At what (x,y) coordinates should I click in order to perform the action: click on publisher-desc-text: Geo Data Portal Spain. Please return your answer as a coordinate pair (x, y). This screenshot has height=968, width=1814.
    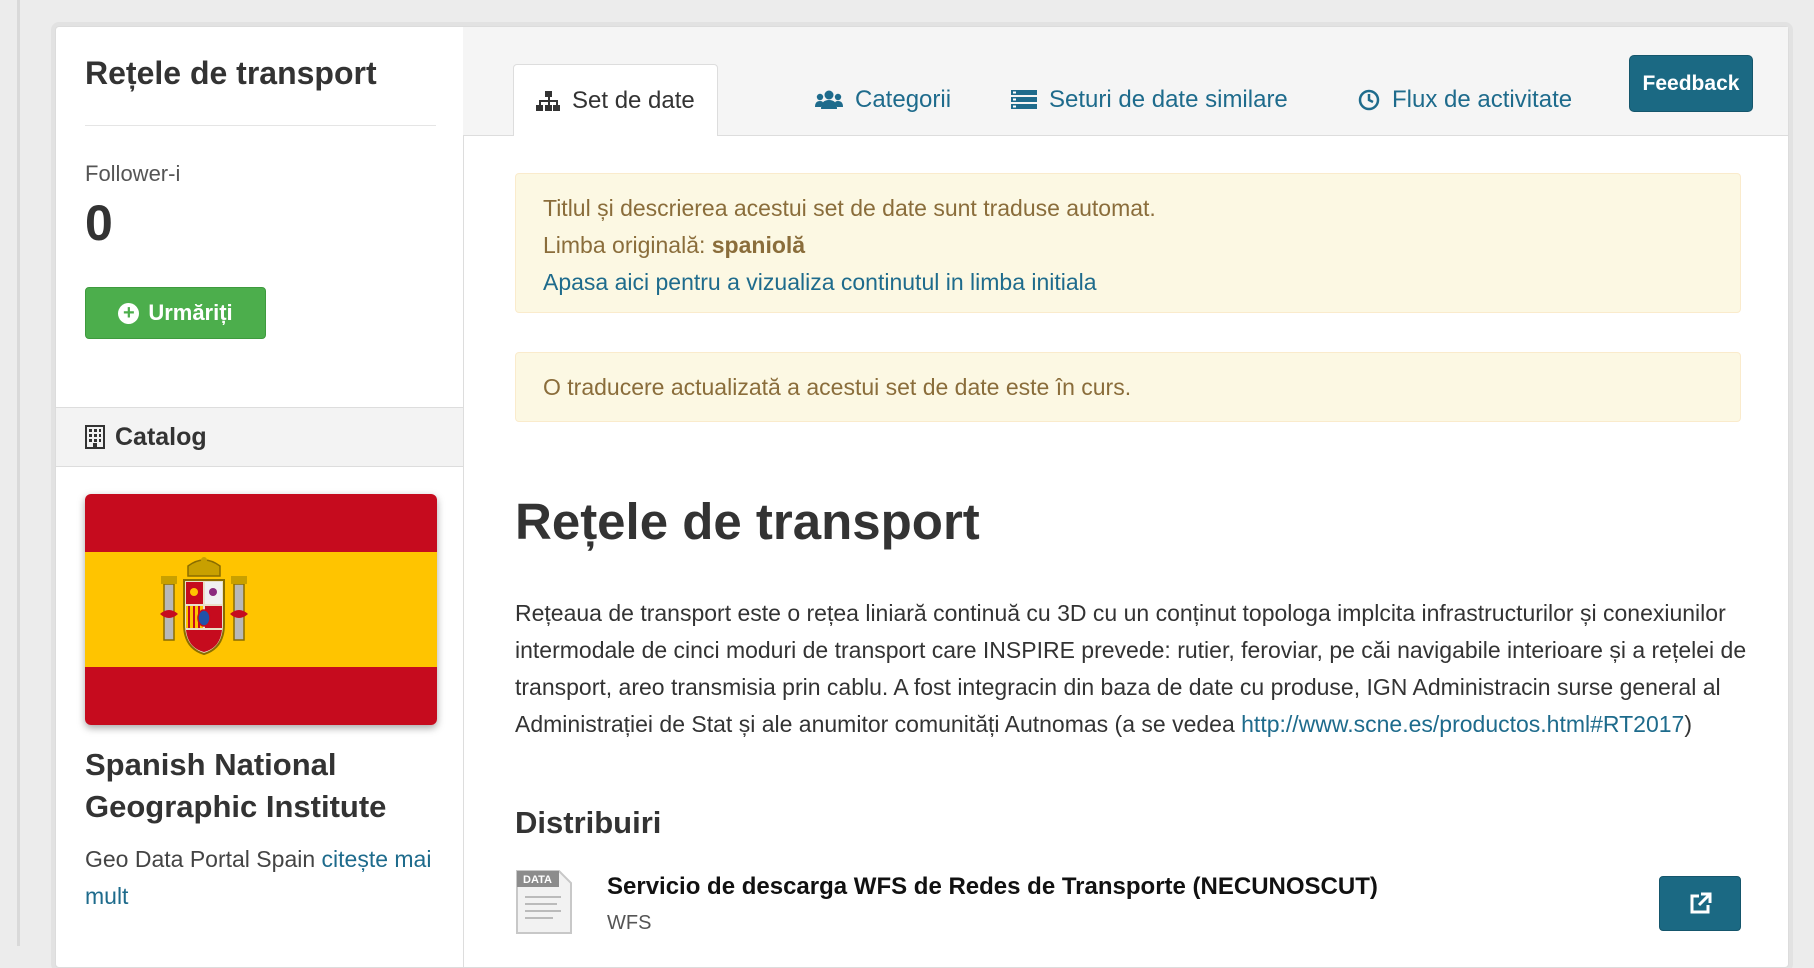
    Looking at the image, I should click on (200, 859).